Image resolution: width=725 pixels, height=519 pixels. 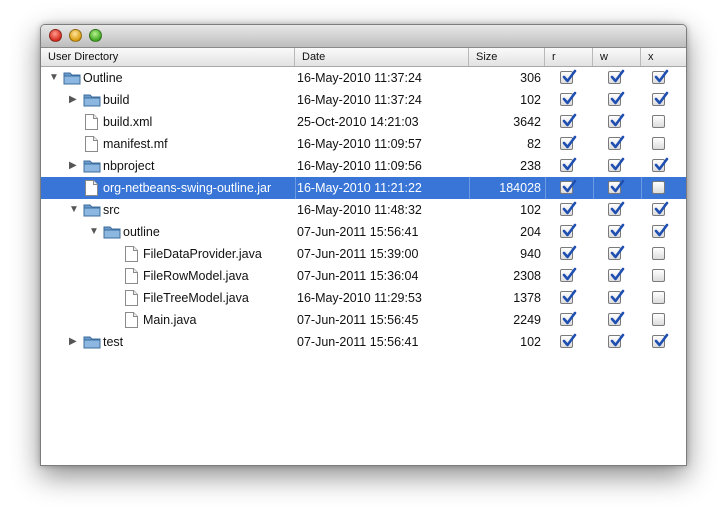 I want to click on row-size: 3642, so click(x=527, y=122).